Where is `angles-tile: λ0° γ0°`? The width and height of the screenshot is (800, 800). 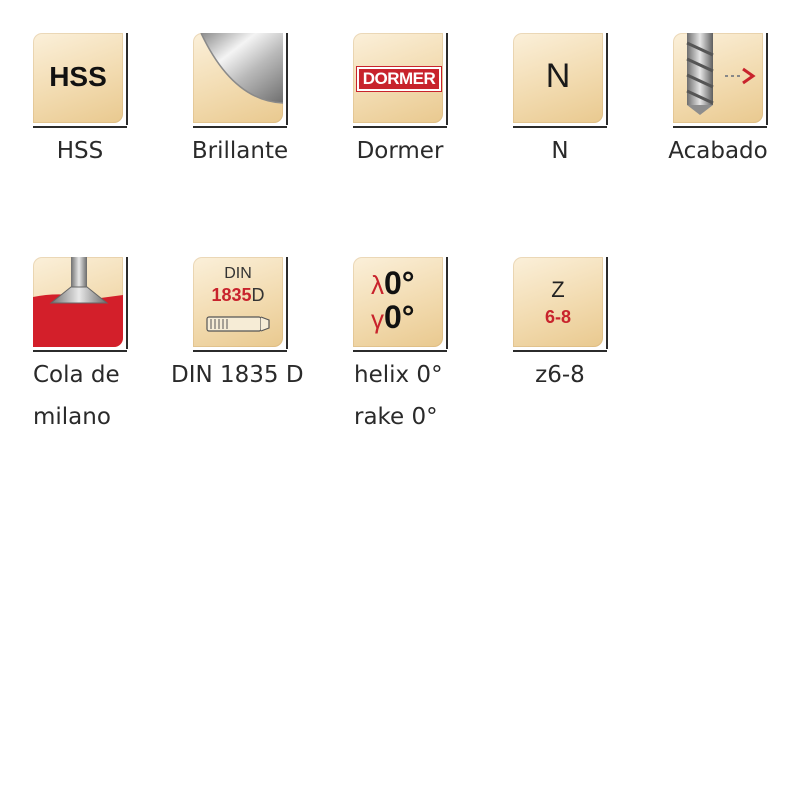 angles-tile: λ0° γ0° is located at coordinates (400, 304).